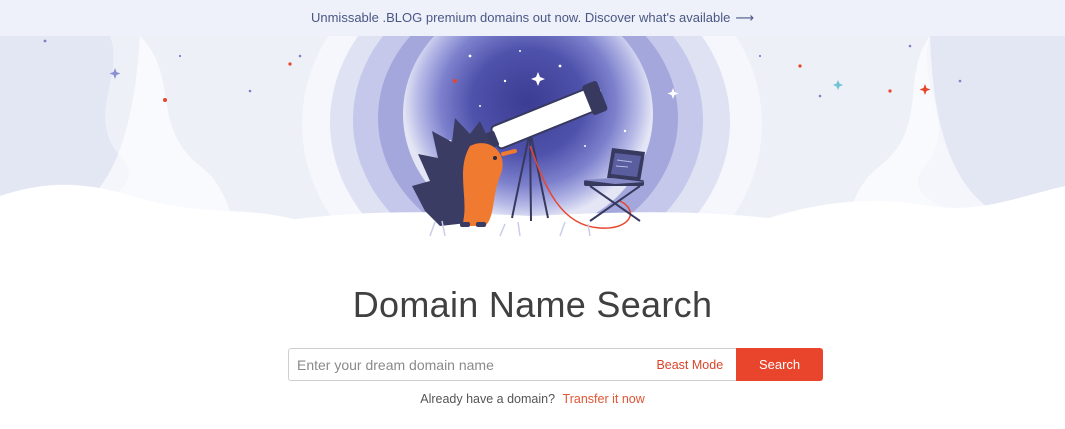 Image resolution: width=1065 pixels, height=429 pixels. Describe the element at coordinates (745, 17) in the screenshot. I see `arrow-right-icon: ⟶` at that location.